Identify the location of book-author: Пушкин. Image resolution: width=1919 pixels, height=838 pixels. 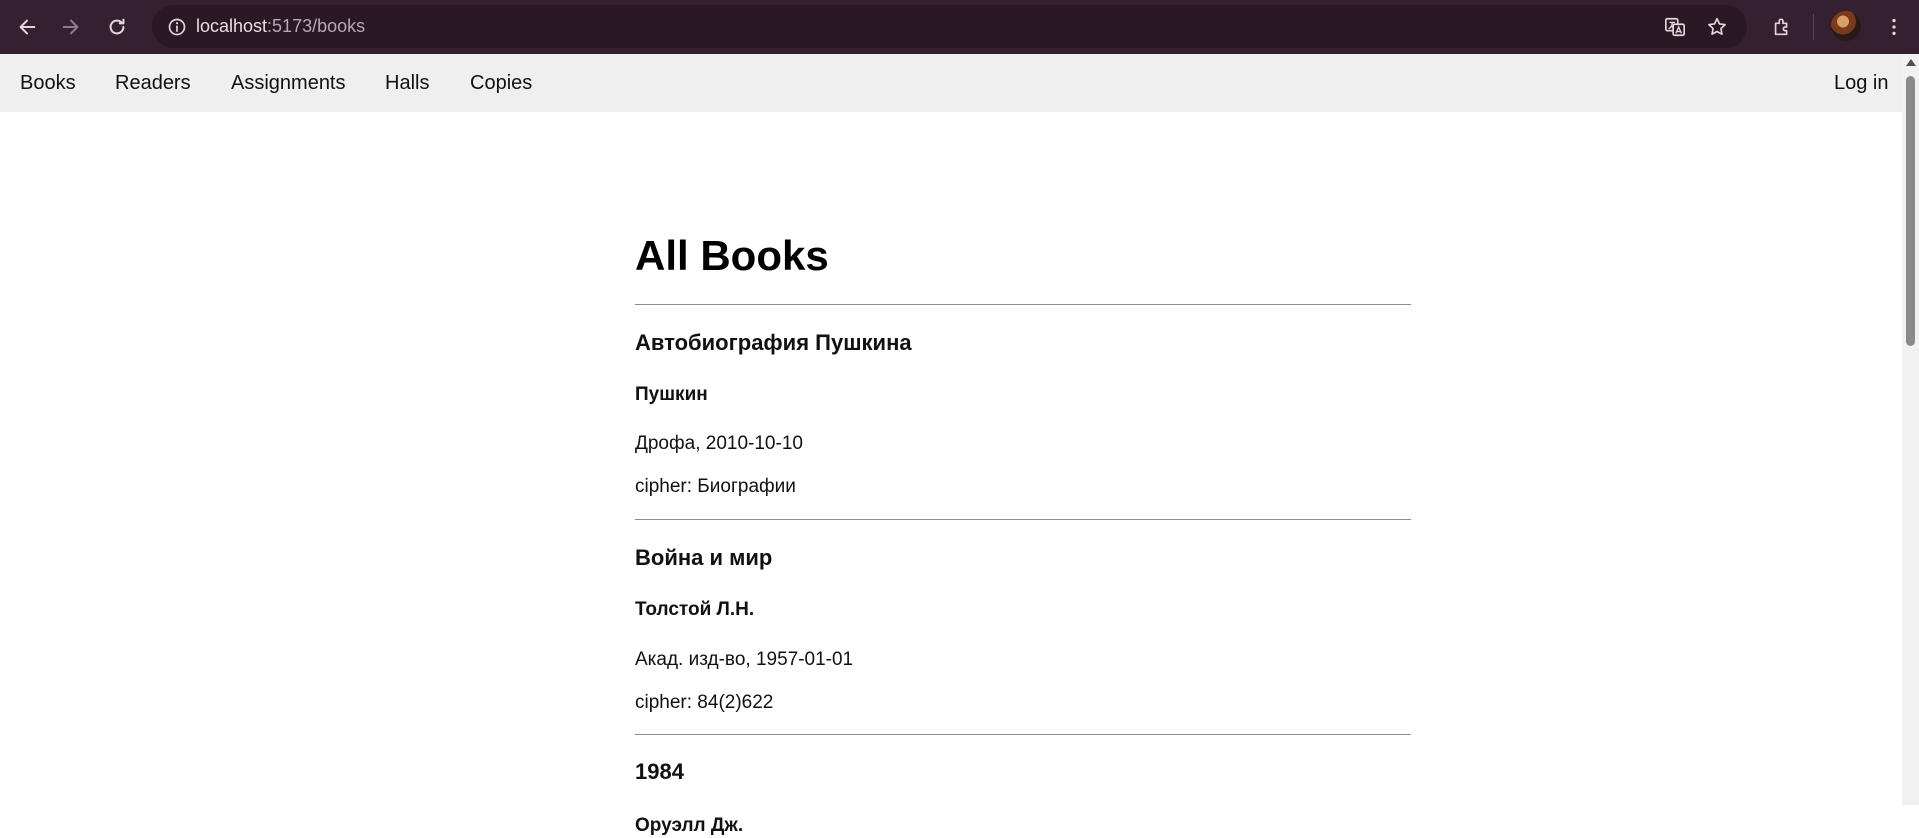
(671, 394).